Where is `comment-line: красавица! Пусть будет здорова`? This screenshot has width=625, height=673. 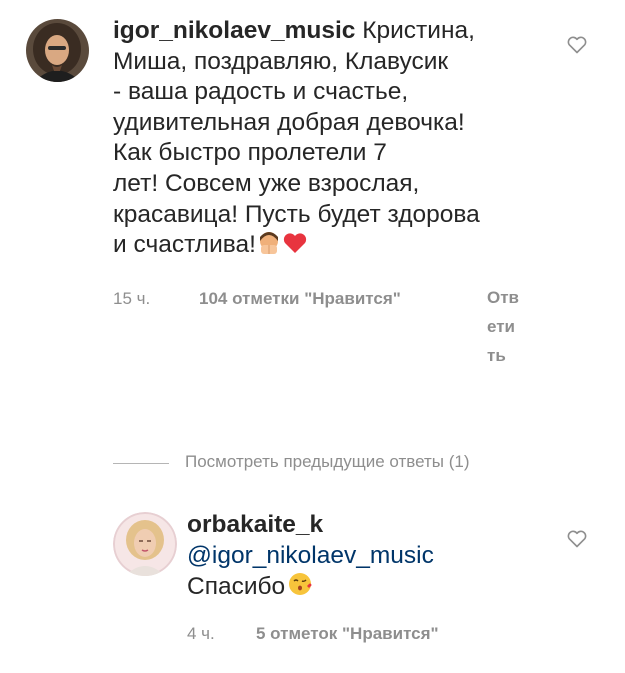
comment-line: красавица! Пусть будет здорова is located at coordinates (296, 214).